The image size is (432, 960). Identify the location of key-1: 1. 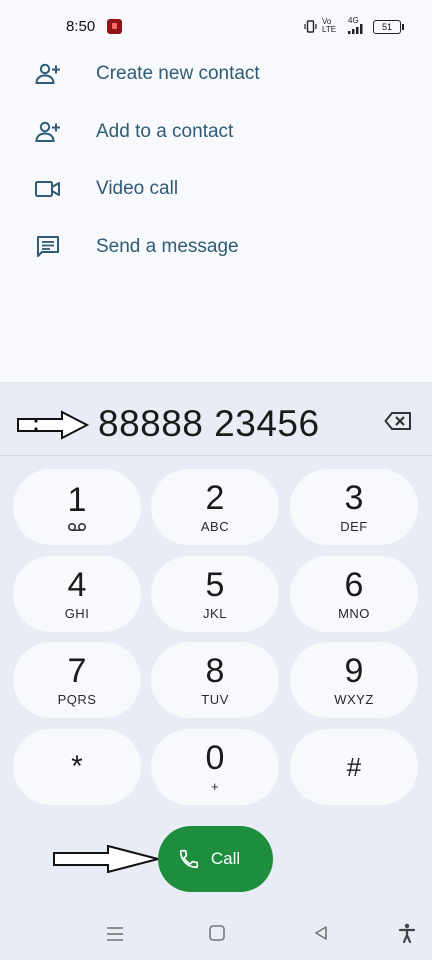
(77, 507).